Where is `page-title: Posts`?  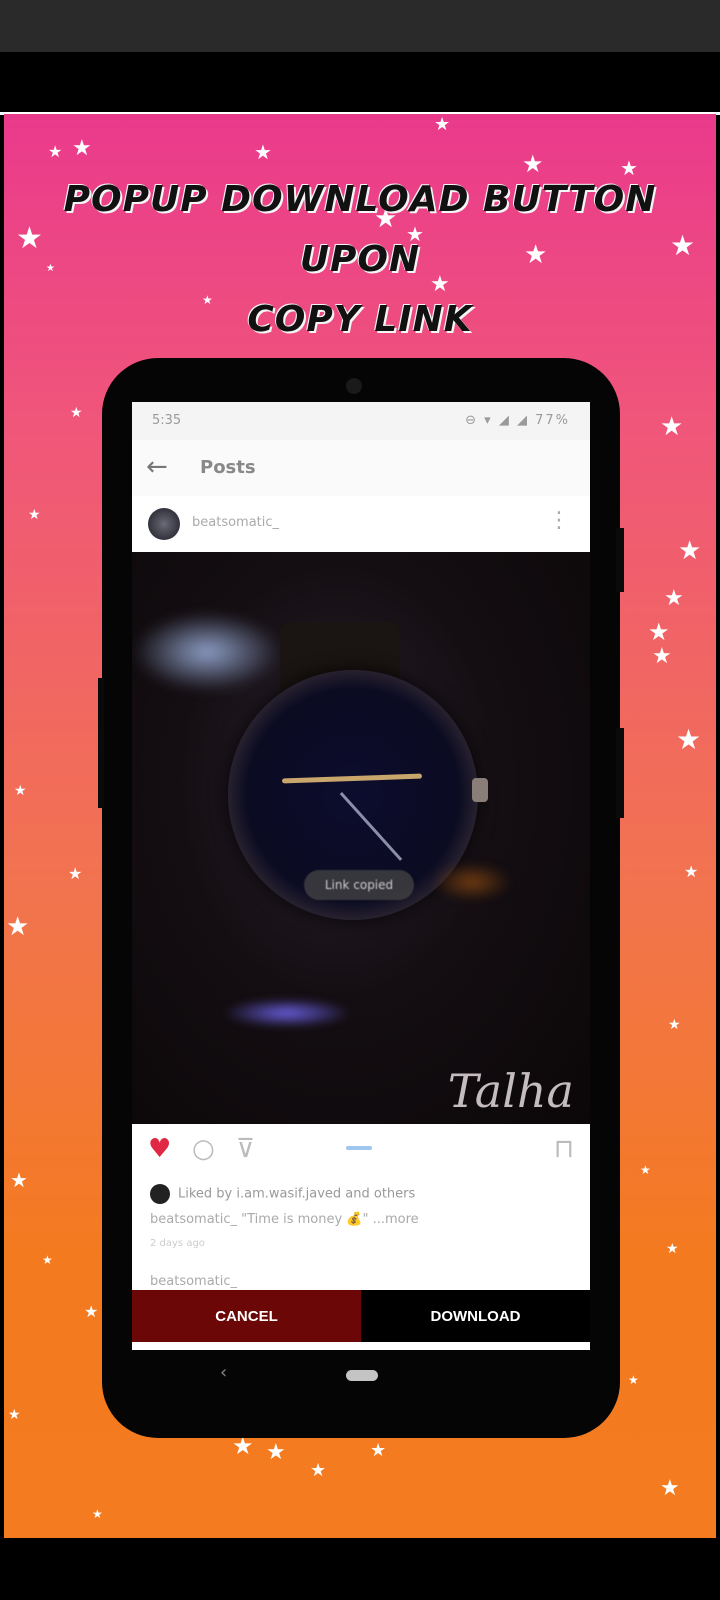 page-title: Posts is located at coordinates (228, 467).